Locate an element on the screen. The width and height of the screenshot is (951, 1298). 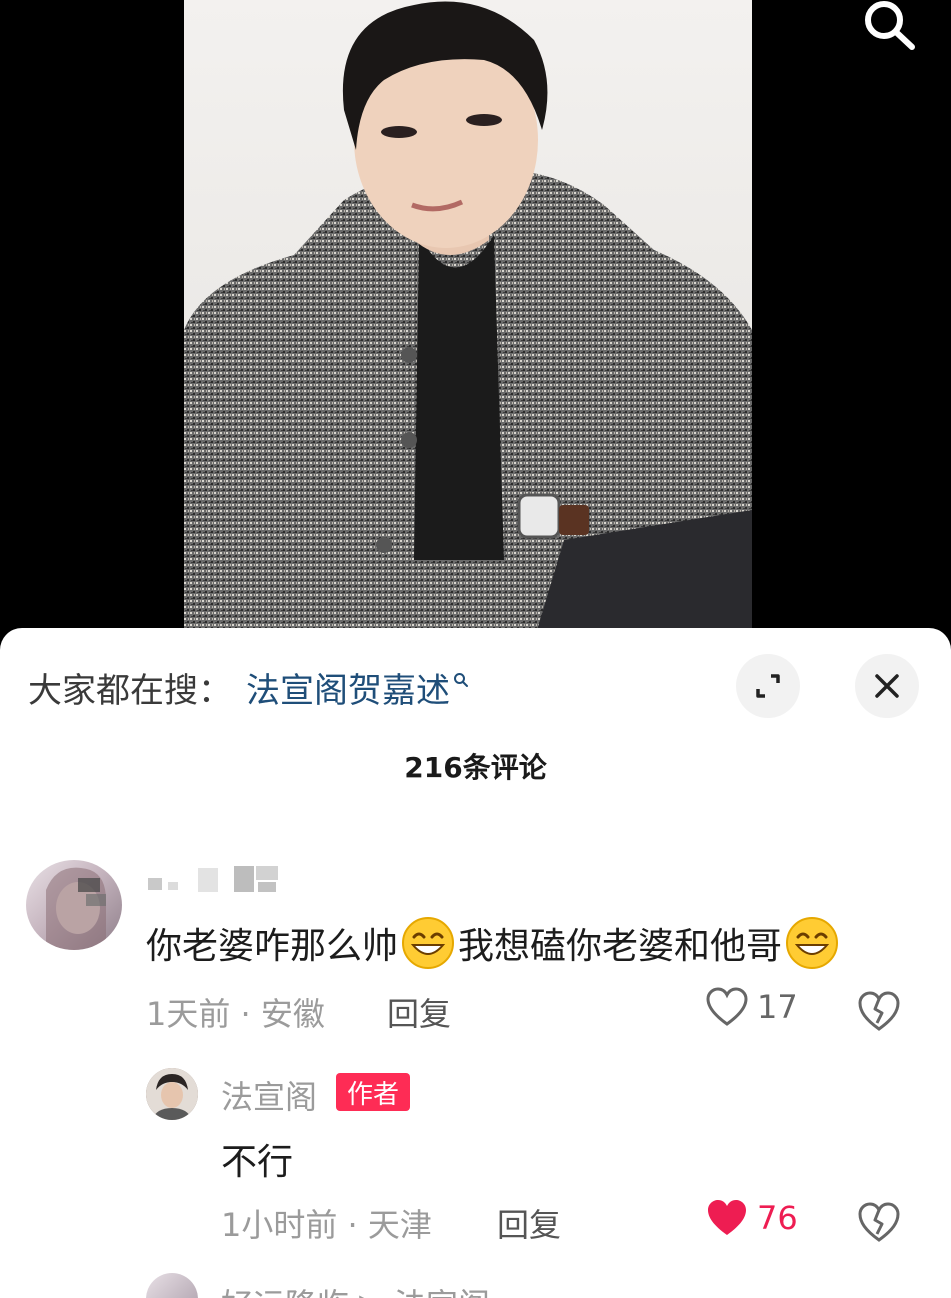
hot-search-prefix: 大家都在搜： is located at coordinates (130, 690).